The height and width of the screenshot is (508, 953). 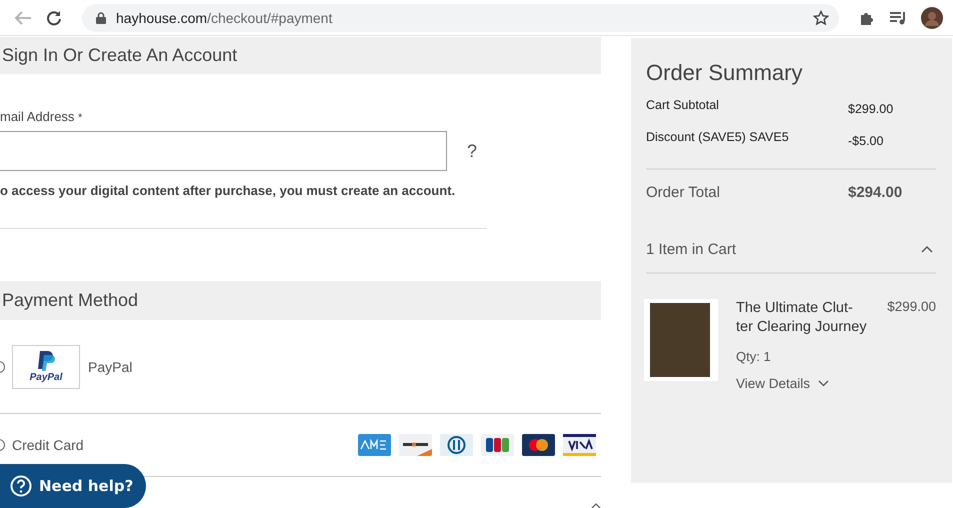 I want to click on summary-label: Cart Subtotal, so click(x=683, y=106).